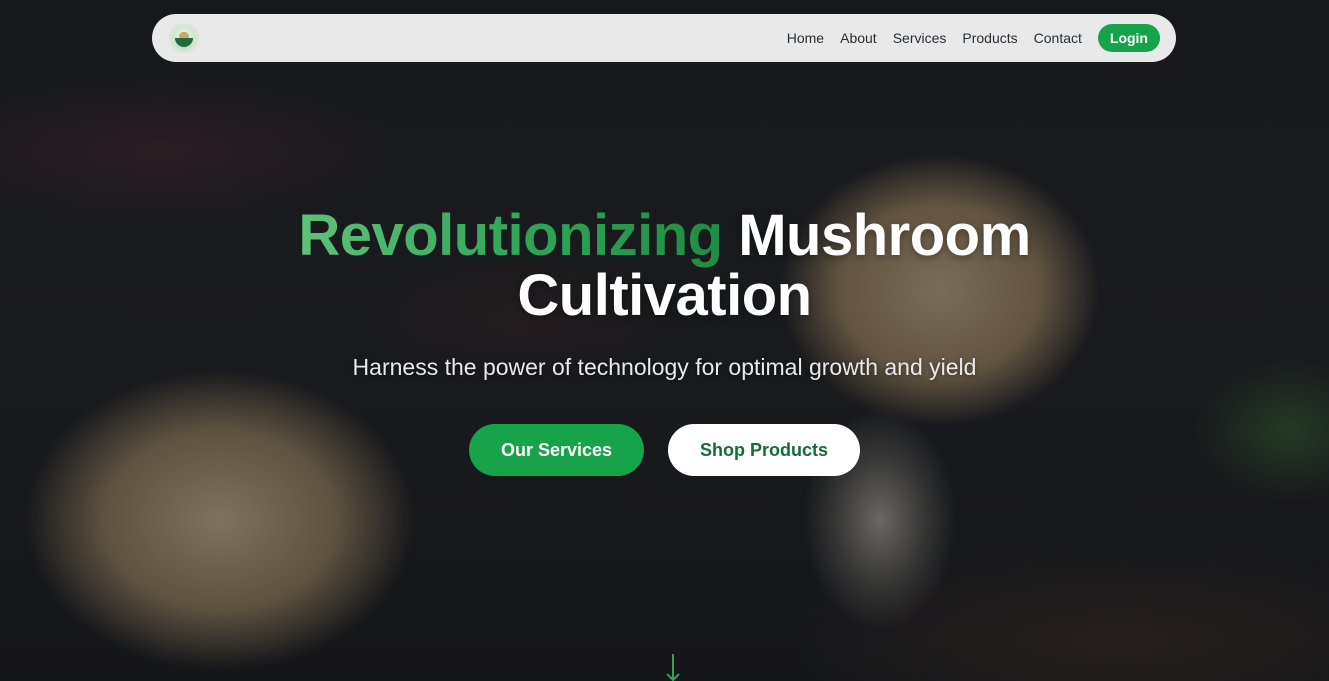 This screenshot has width=1329, height=681. What do you see at coordinates (556, 450) in the screenshot?
I see `our-services-button: Our Services` at bounding box center [556, 450].